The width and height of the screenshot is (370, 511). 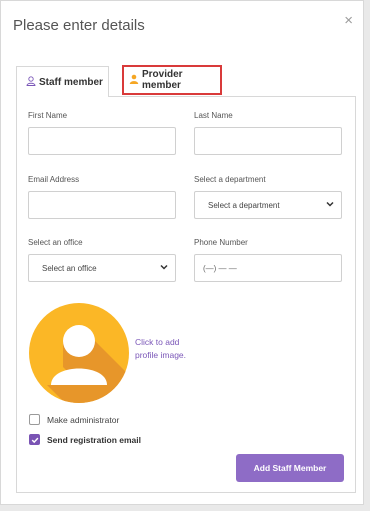 What do you see at coordinates (48, 115) in the screenshot?
I see `first-name-label: First Name` at bounding box center [48, 115].